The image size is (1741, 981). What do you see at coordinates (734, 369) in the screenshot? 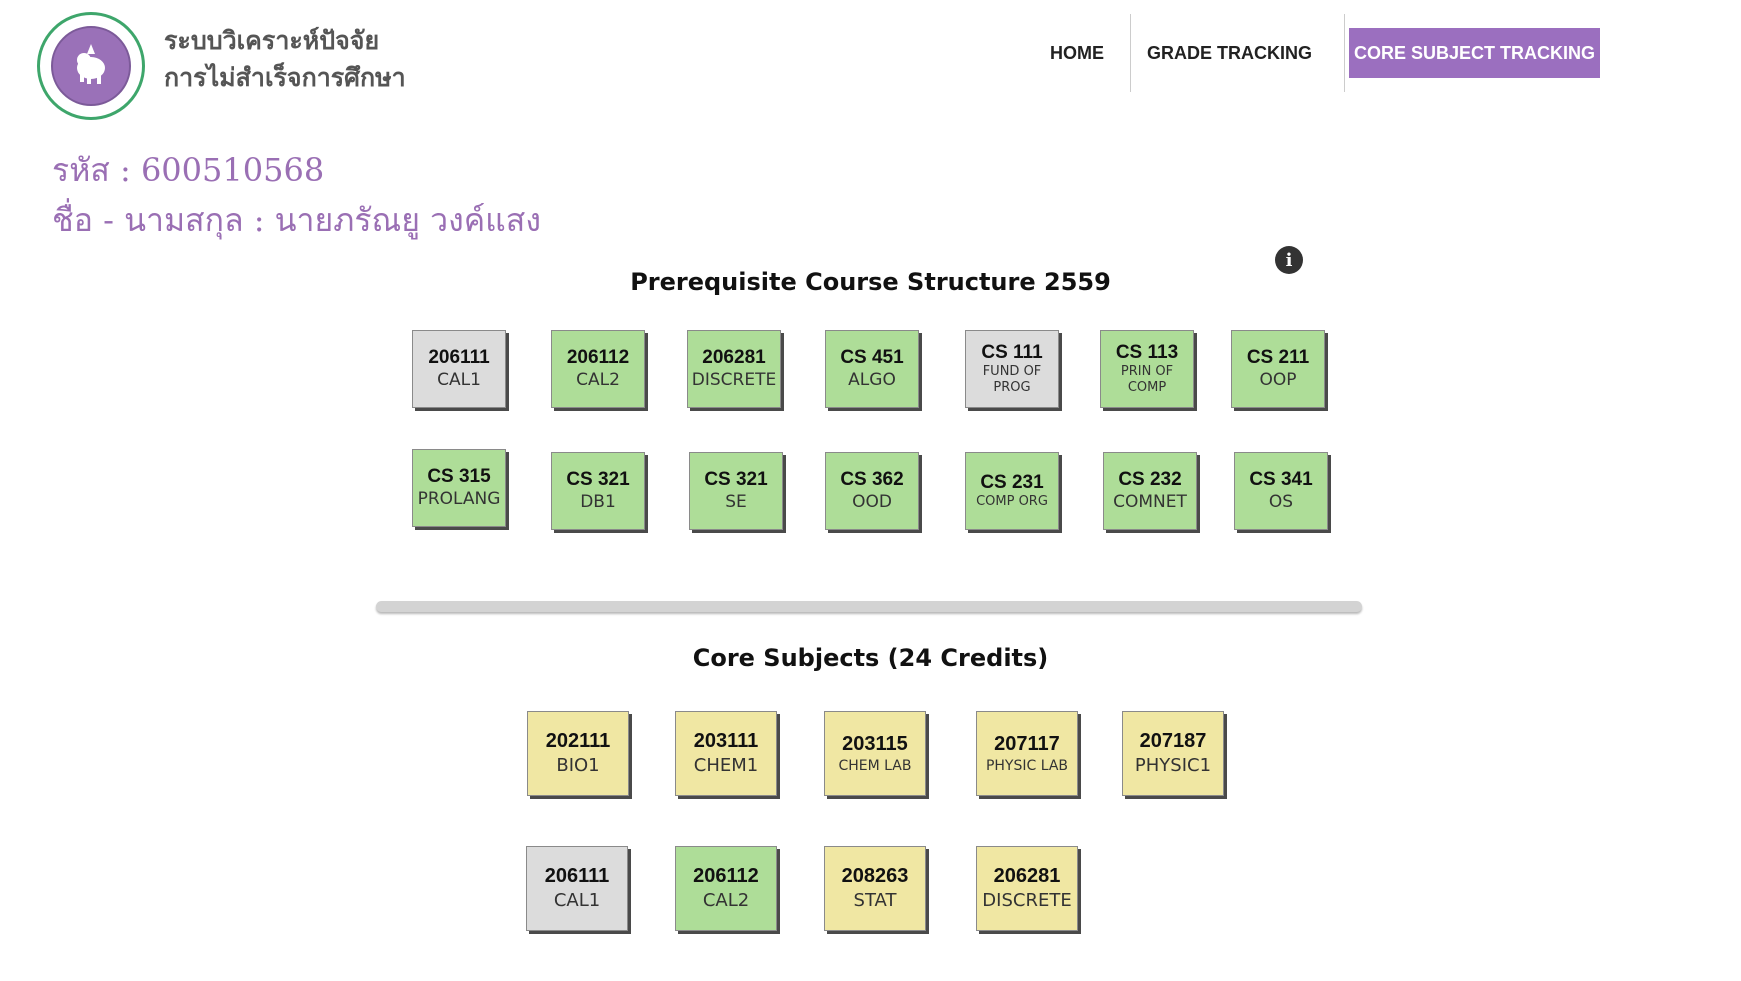
I see `course-box-206281: 206281 DISCRETE` at bounding box center [734, 369].